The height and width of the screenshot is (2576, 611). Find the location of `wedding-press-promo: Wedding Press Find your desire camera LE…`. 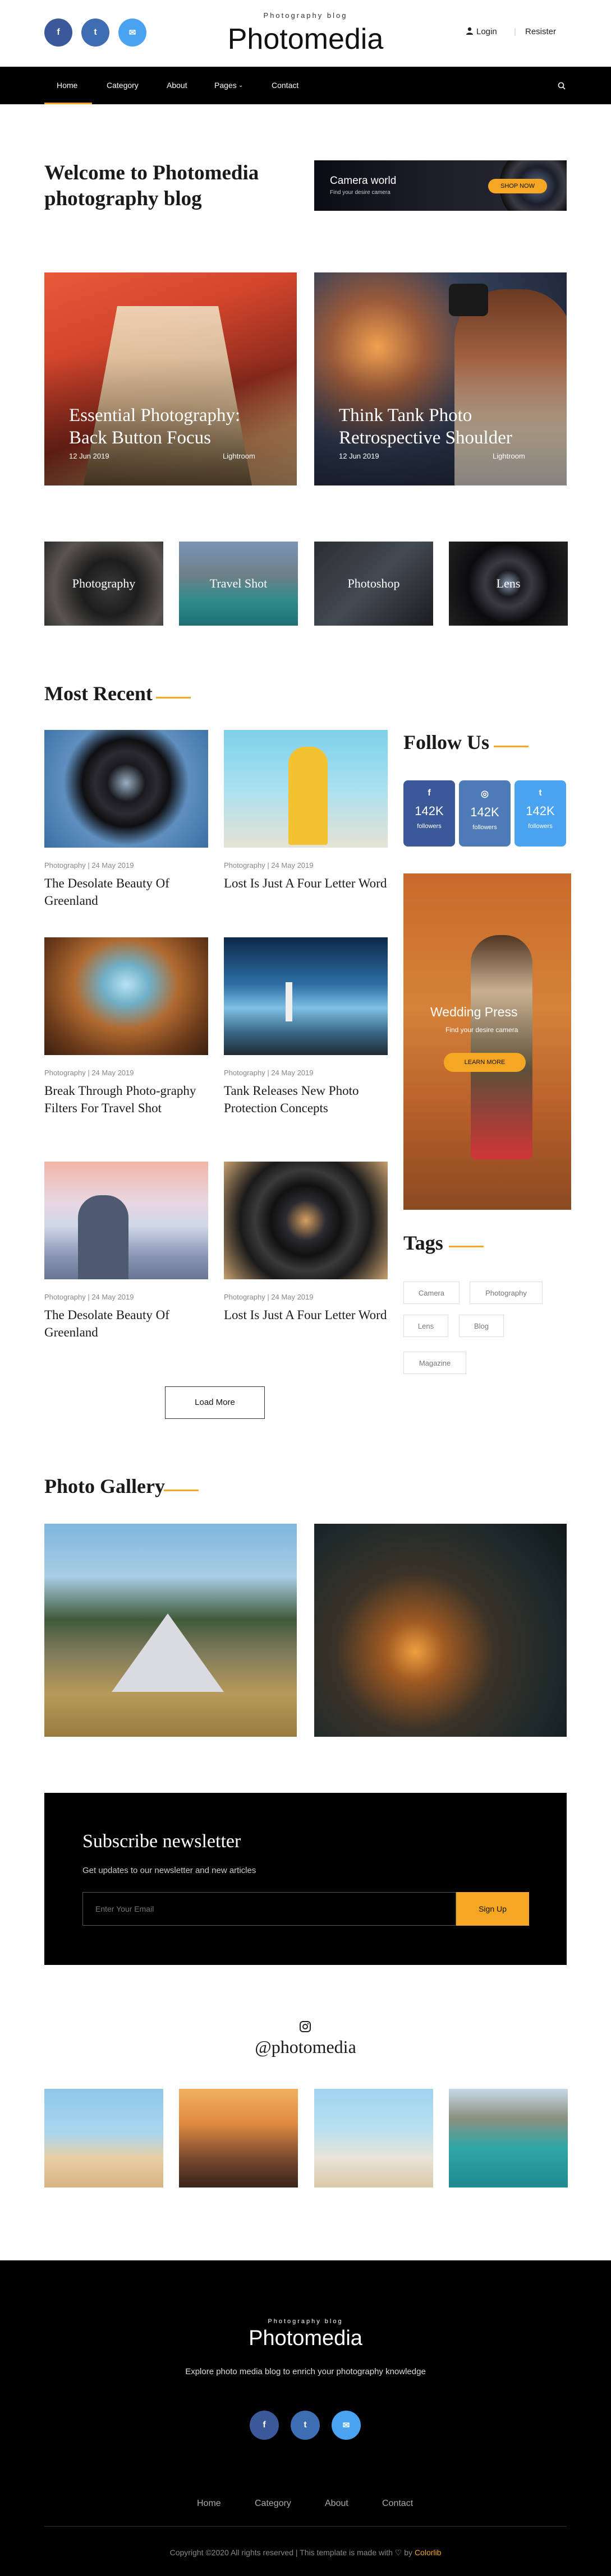

wedding-press-promo: Wedding Press Find your desire camera LE… is located at coordinates (487, 1041).